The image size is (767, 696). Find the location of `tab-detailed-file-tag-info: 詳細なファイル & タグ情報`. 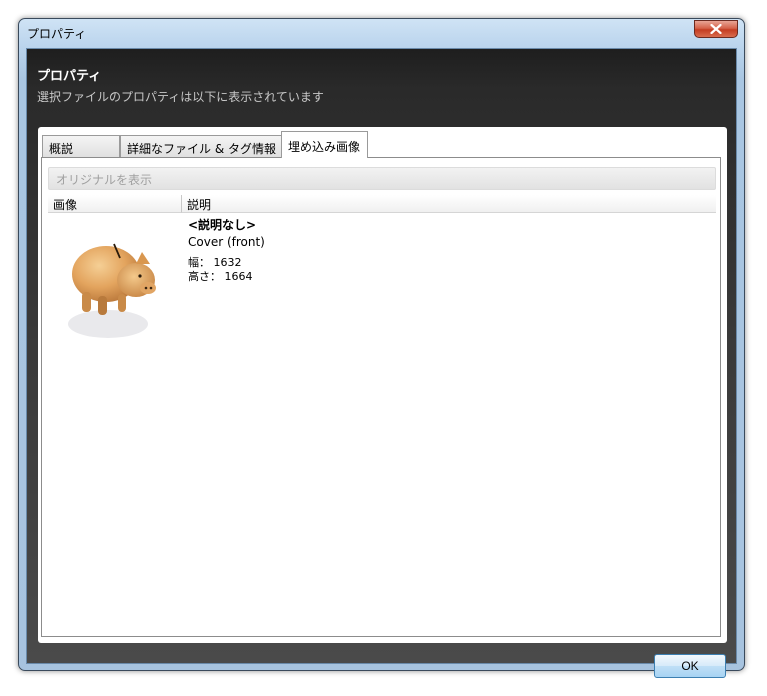

tab-detailed-file-tag-info: 詳細なファイル & タグ情報 is located at coordinates (201, 146).